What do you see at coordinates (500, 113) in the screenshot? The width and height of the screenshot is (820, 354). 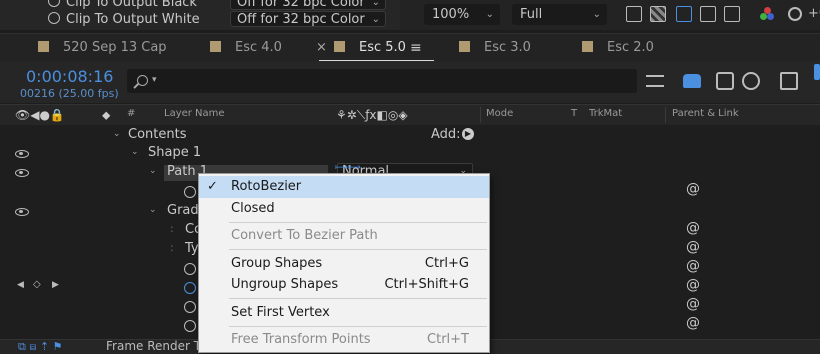 I see `mode-column-header: Mode` at bounding box center [500, 113].